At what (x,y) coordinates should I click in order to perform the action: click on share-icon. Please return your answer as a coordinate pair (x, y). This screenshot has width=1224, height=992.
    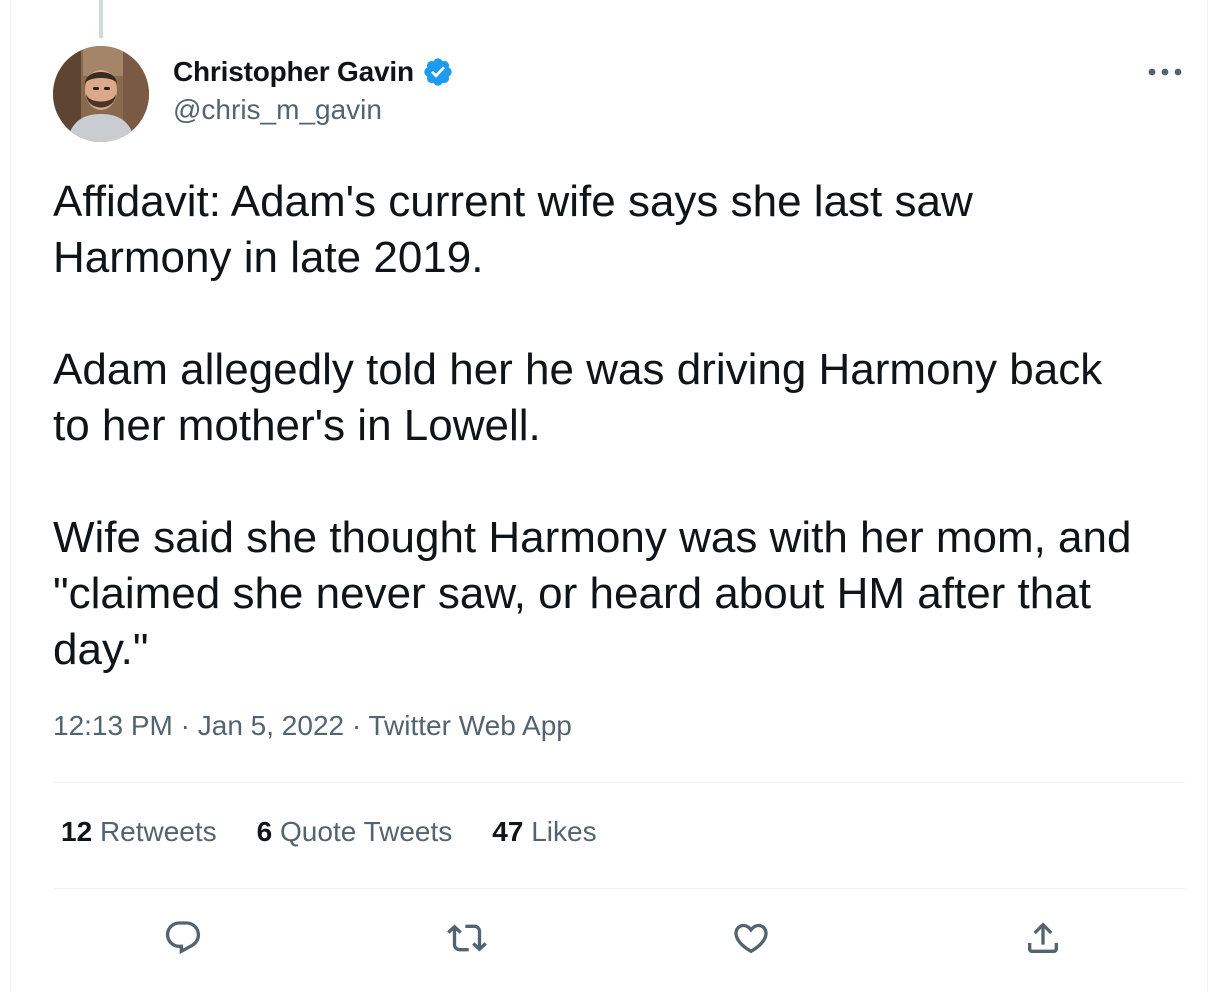
    Looking at the image, I should click on (1043, 937).